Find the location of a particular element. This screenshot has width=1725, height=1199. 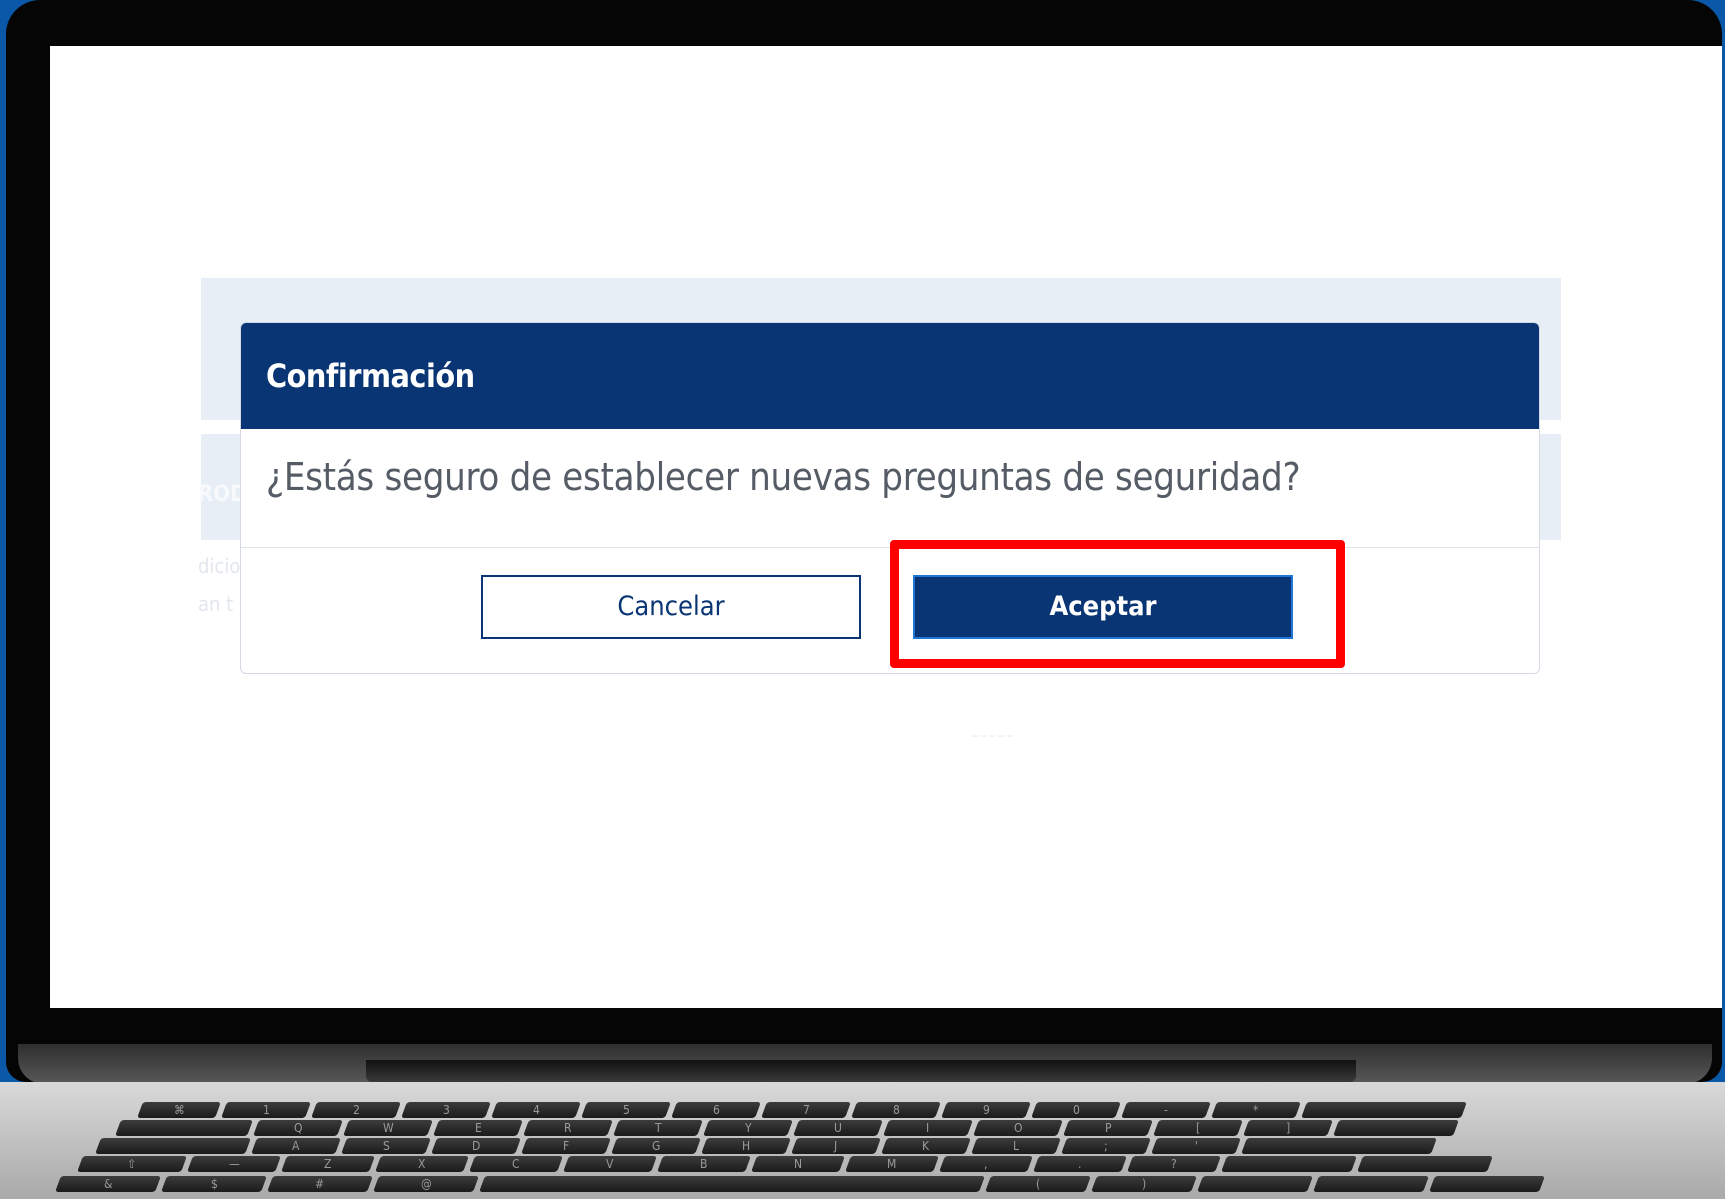

keyboard-row: Q W E R T Y U I O P[] is located at coordinates (787, 1128).